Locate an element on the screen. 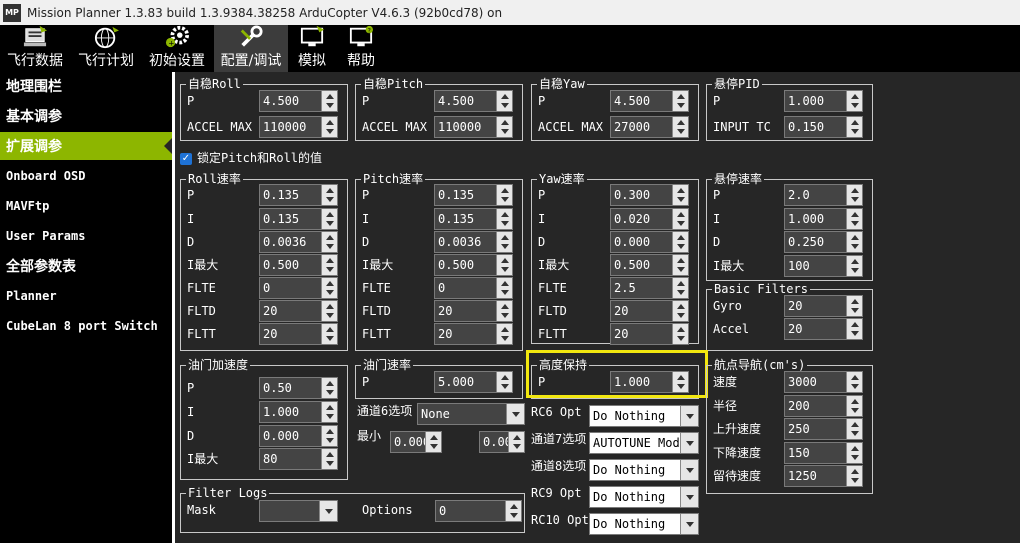 Image resolution: width=1020 pixels, height=543 pixels. rate-pitch-p-spinner: 0.135 is located at coordinates (473, 195).